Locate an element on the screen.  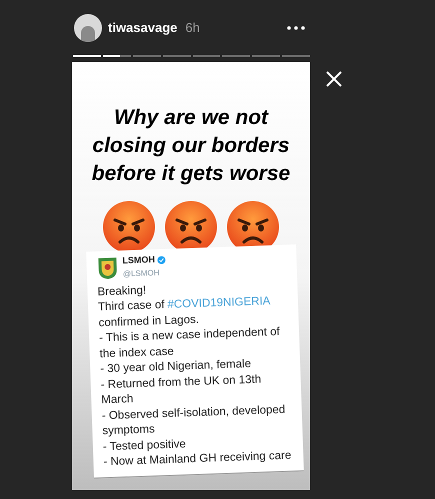
tweet-text-line: symptoms is located at coordinates (129, 431).